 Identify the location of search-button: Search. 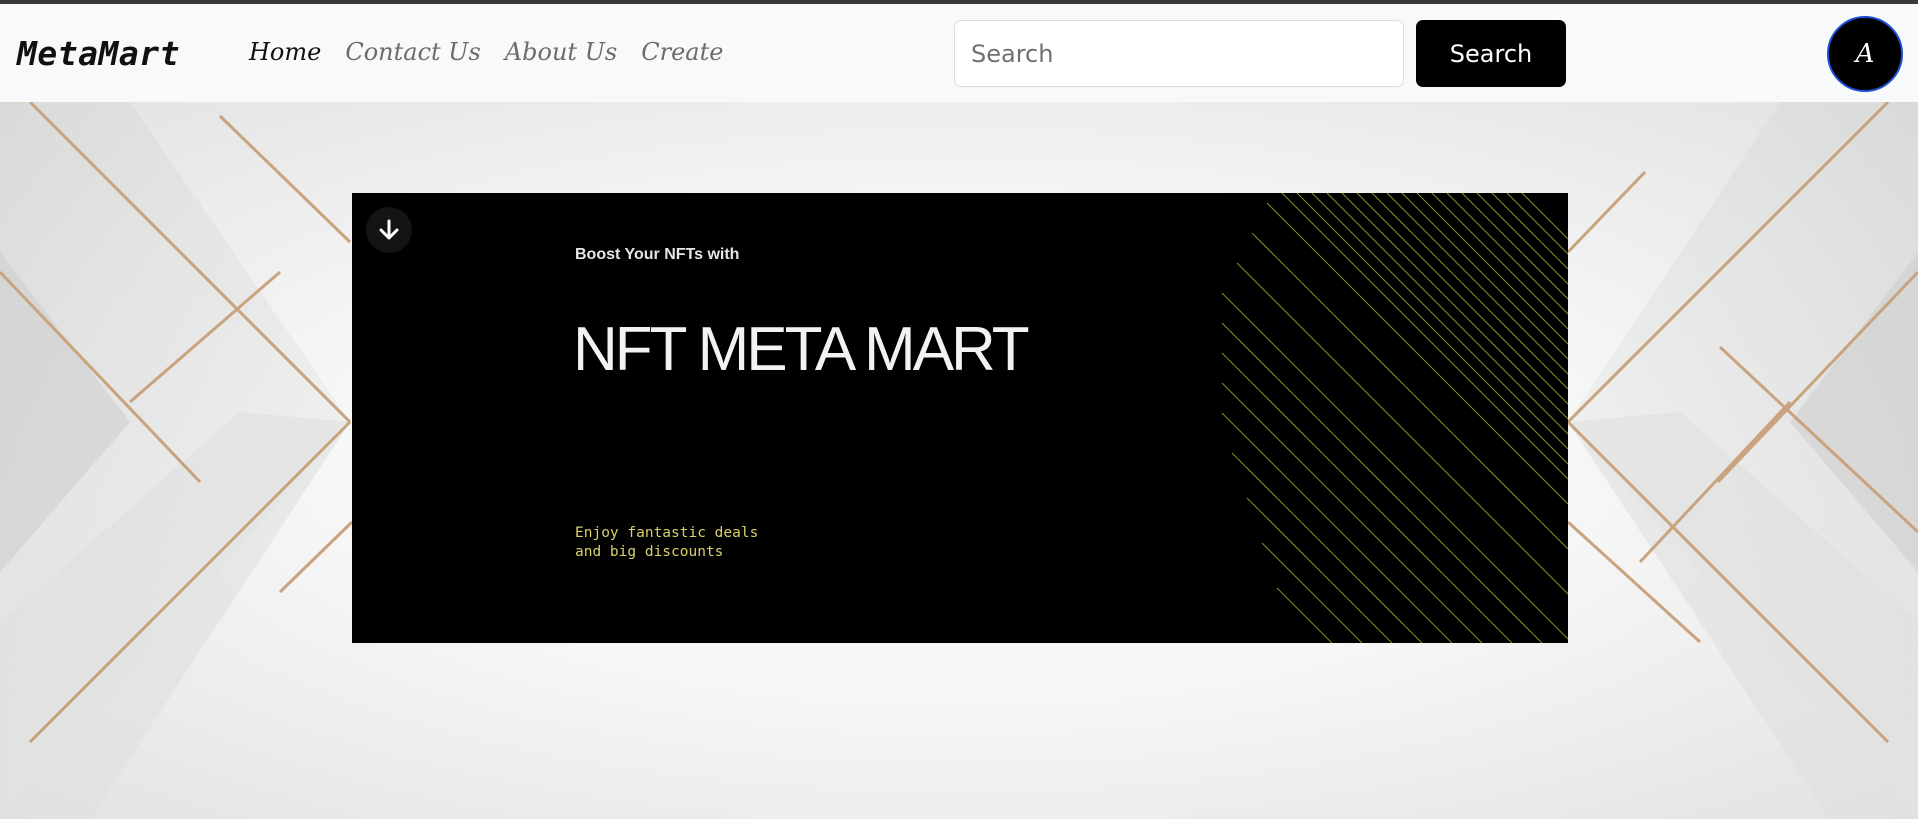
(1491, 53).